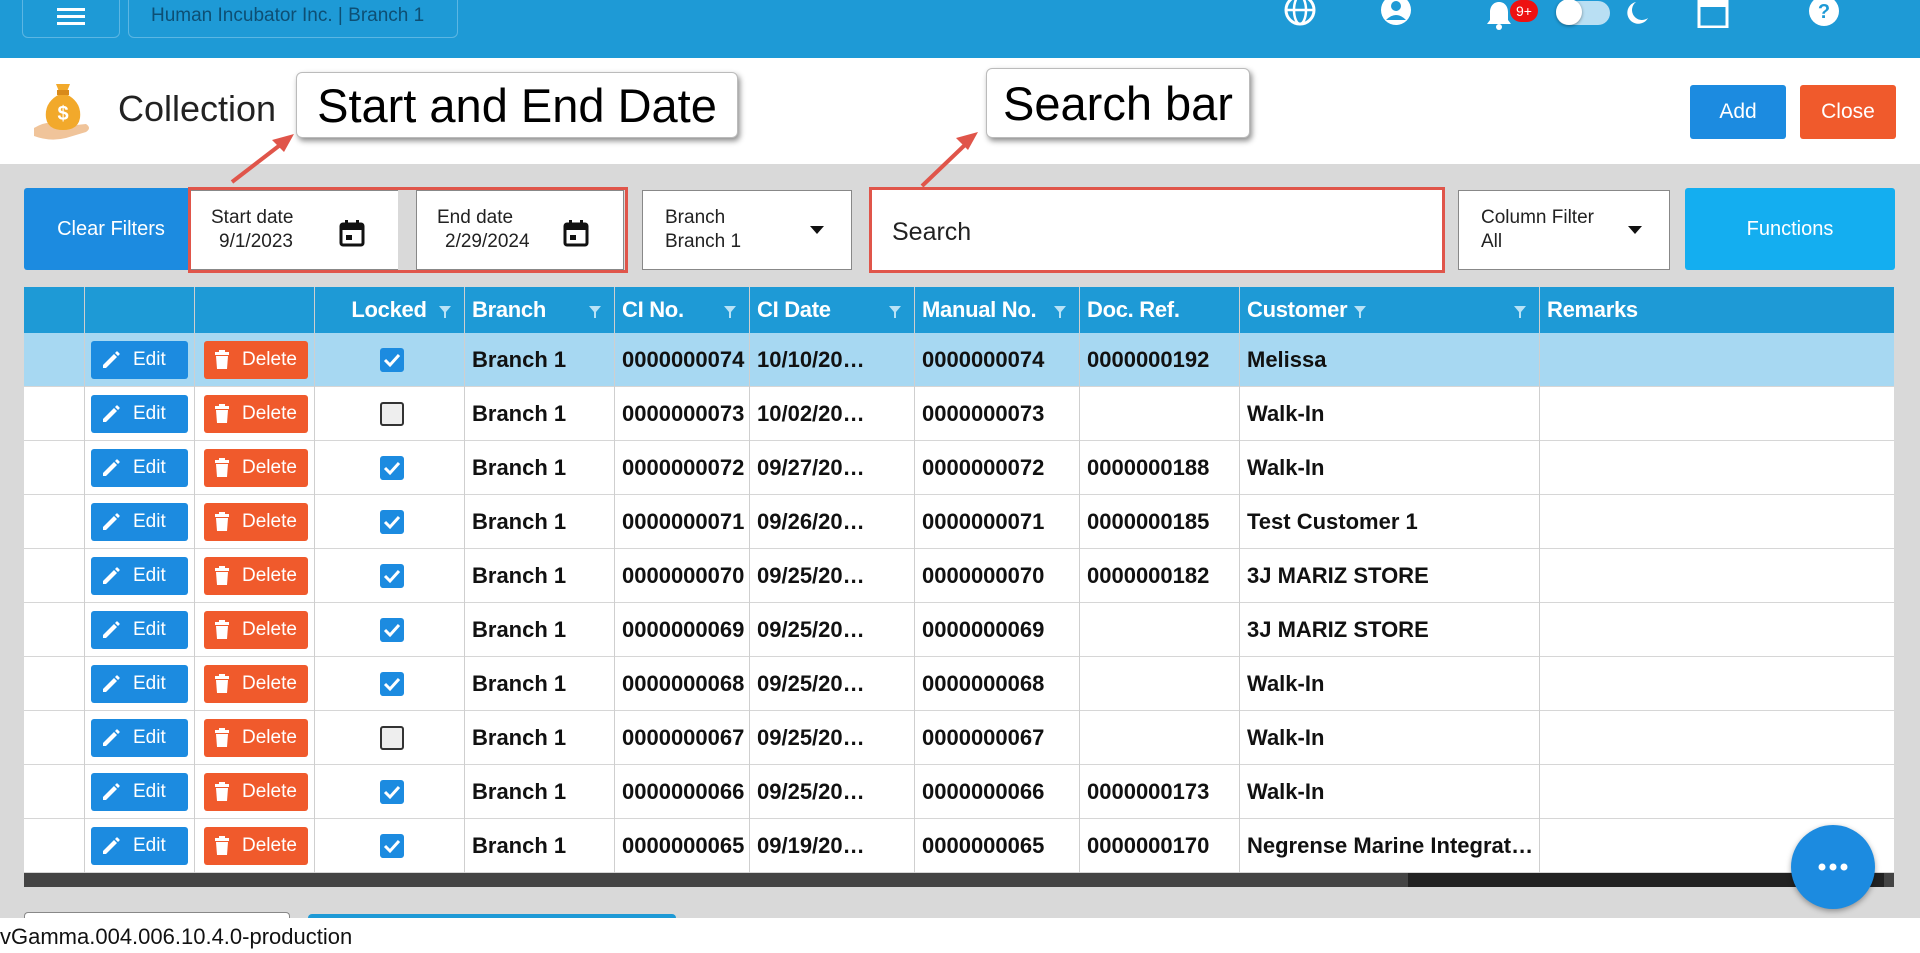 This screenshot has width=1920, height=953. What do you see at coordinates (314, 580) in the screenshot?
I see `column-divider` at bounding box center [314, 580].